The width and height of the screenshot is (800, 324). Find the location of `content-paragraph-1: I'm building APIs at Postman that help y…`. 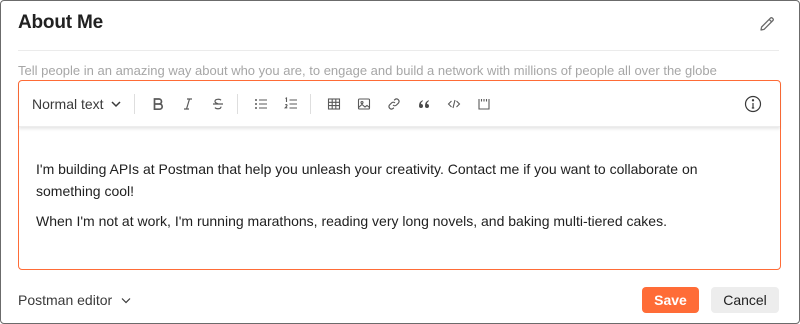

content-paragraph-1: I'm building APIs at Postman that help y… is located at coordinates (367, 180).